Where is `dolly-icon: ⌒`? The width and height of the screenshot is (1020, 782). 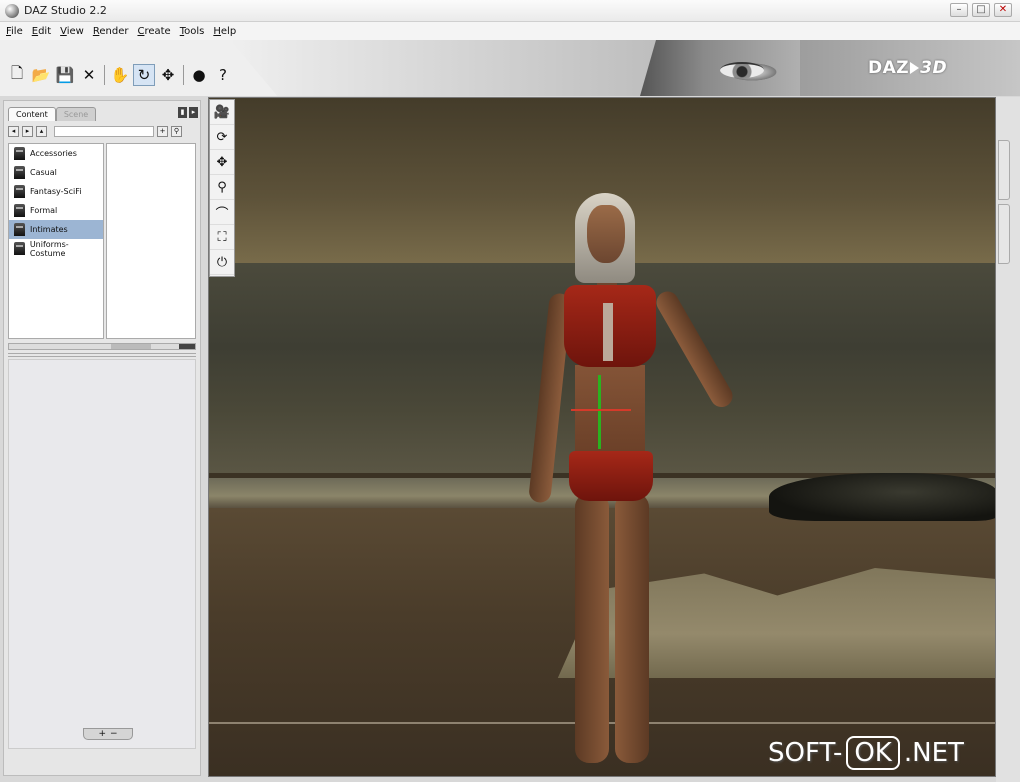
dolly-icon: ⌒ is located at coordinates (222, 212).